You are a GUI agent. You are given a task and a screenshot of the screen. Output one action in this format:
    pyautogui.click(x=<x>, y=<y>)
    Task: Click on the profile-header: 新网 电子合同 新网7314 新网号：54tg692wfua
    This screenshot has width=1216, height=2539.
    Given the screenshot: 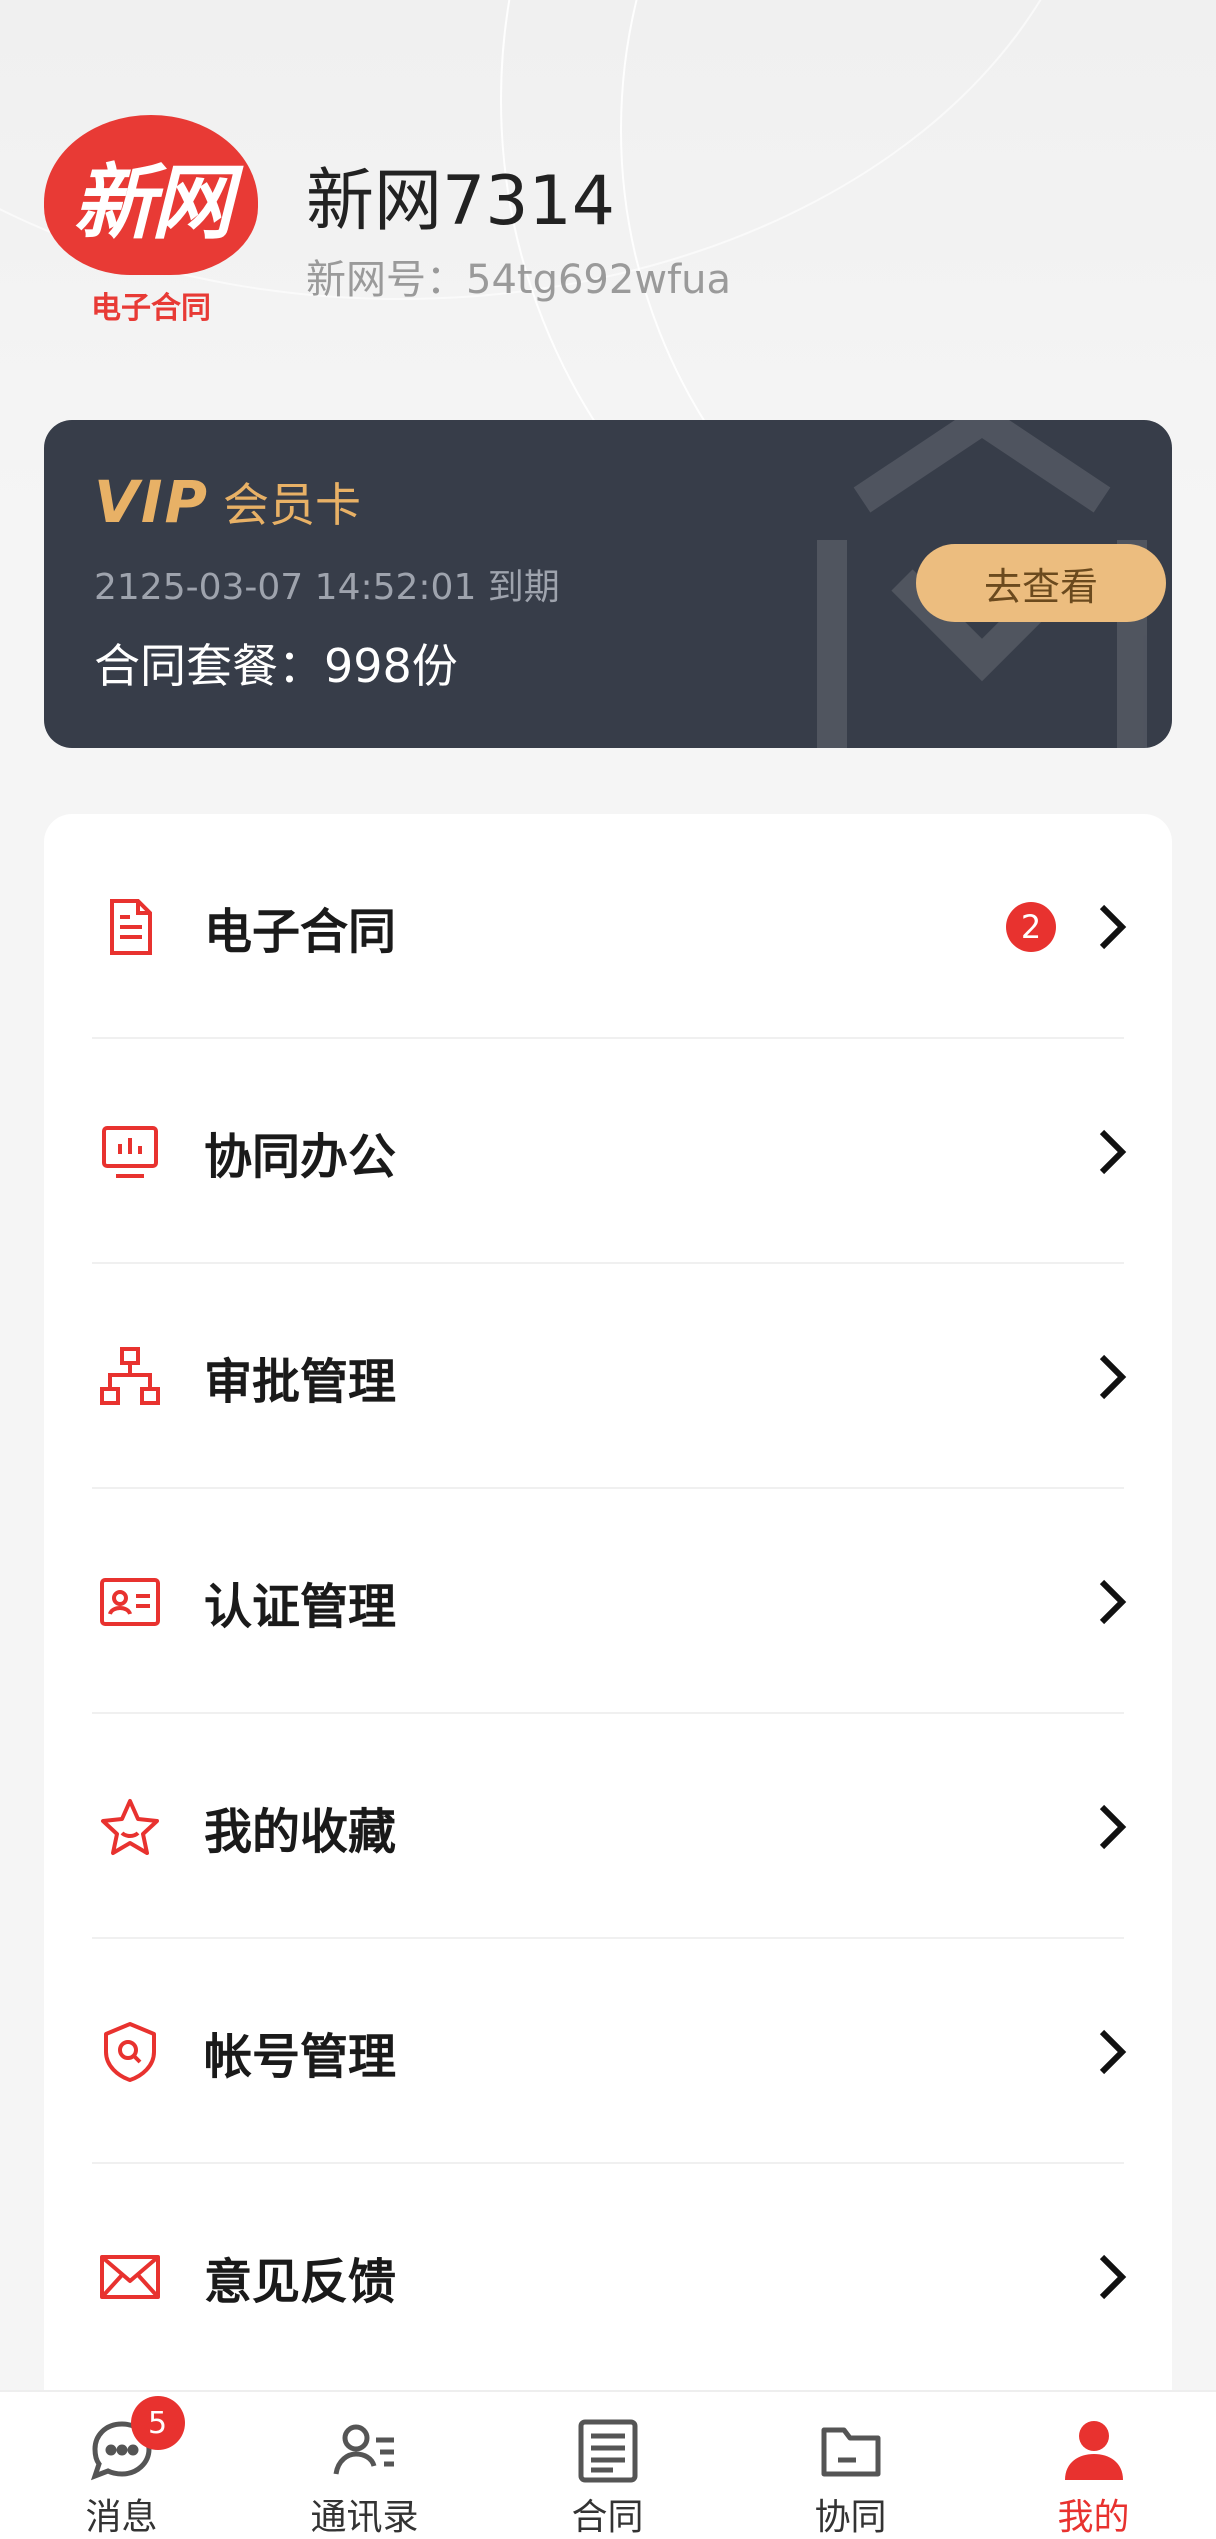 What is the action you would take?
    pyautogui.click(x=609, y=225)
    